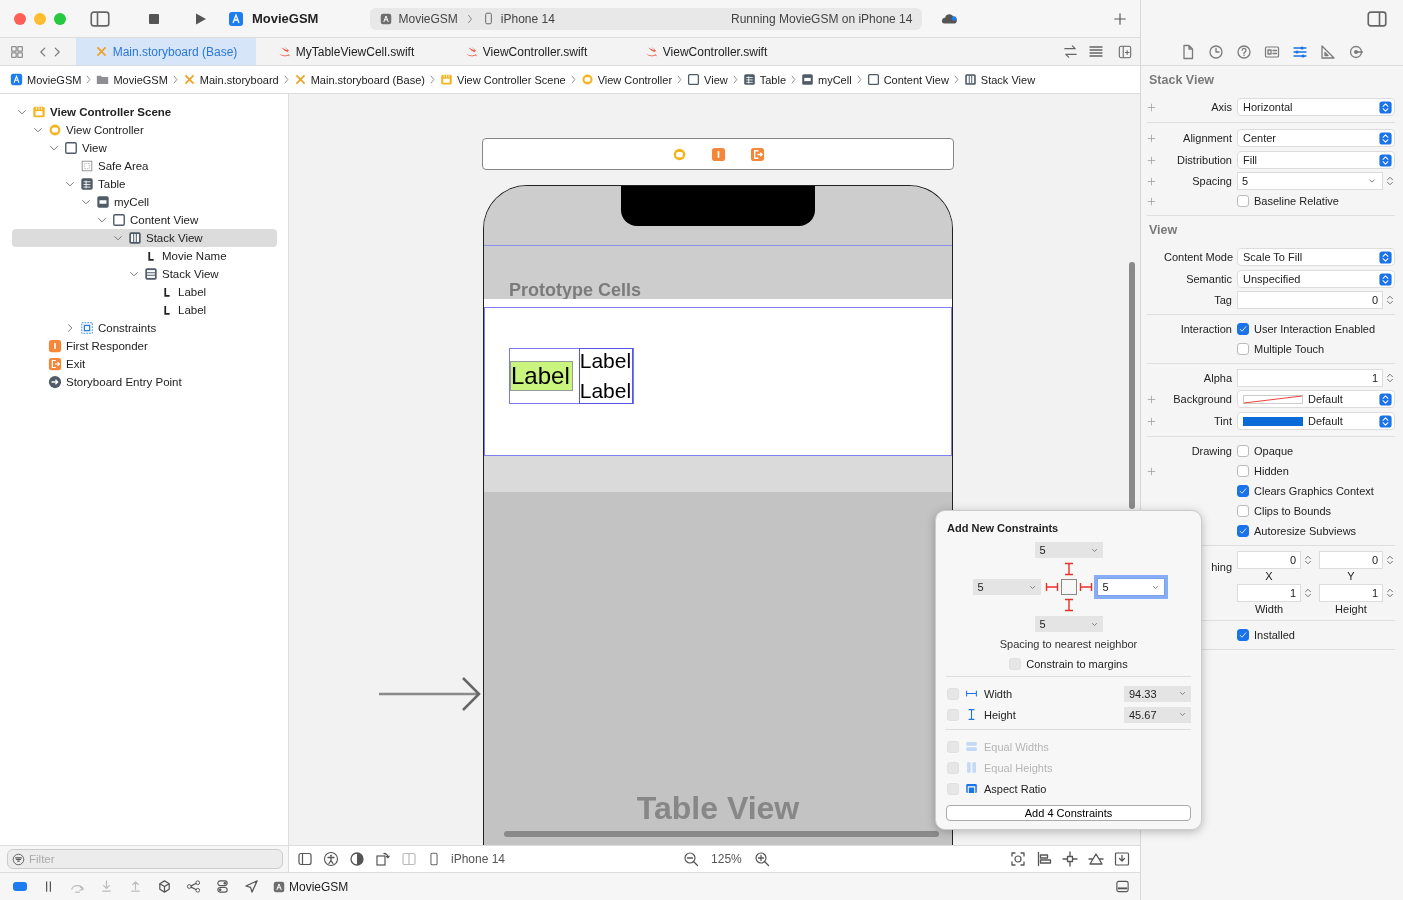  What do you see at coordinates (478, 859) in the screenshot?
I see `device-name: iPhone 14` at bounding box center [478, 859].